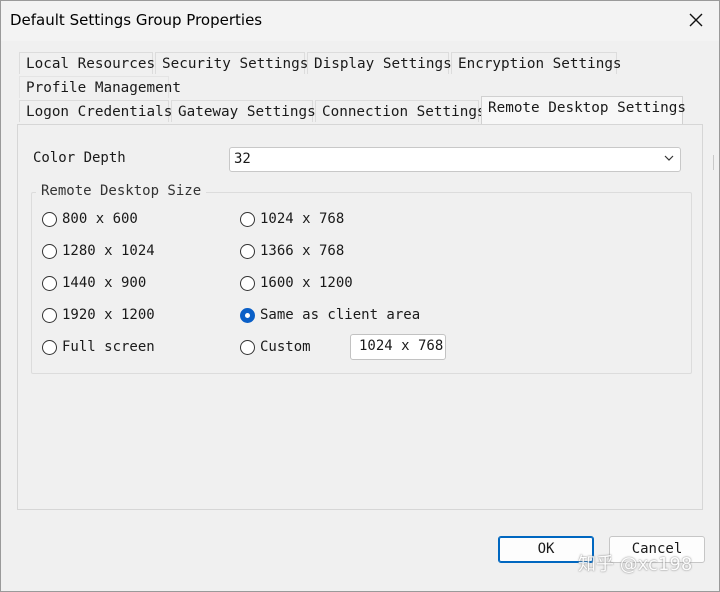 This screenshot has height=592, width=720. Describe the element at coordinates (587, 108) in the screenshot. I see `tab-label: Remote Desktop Settings` at that location.